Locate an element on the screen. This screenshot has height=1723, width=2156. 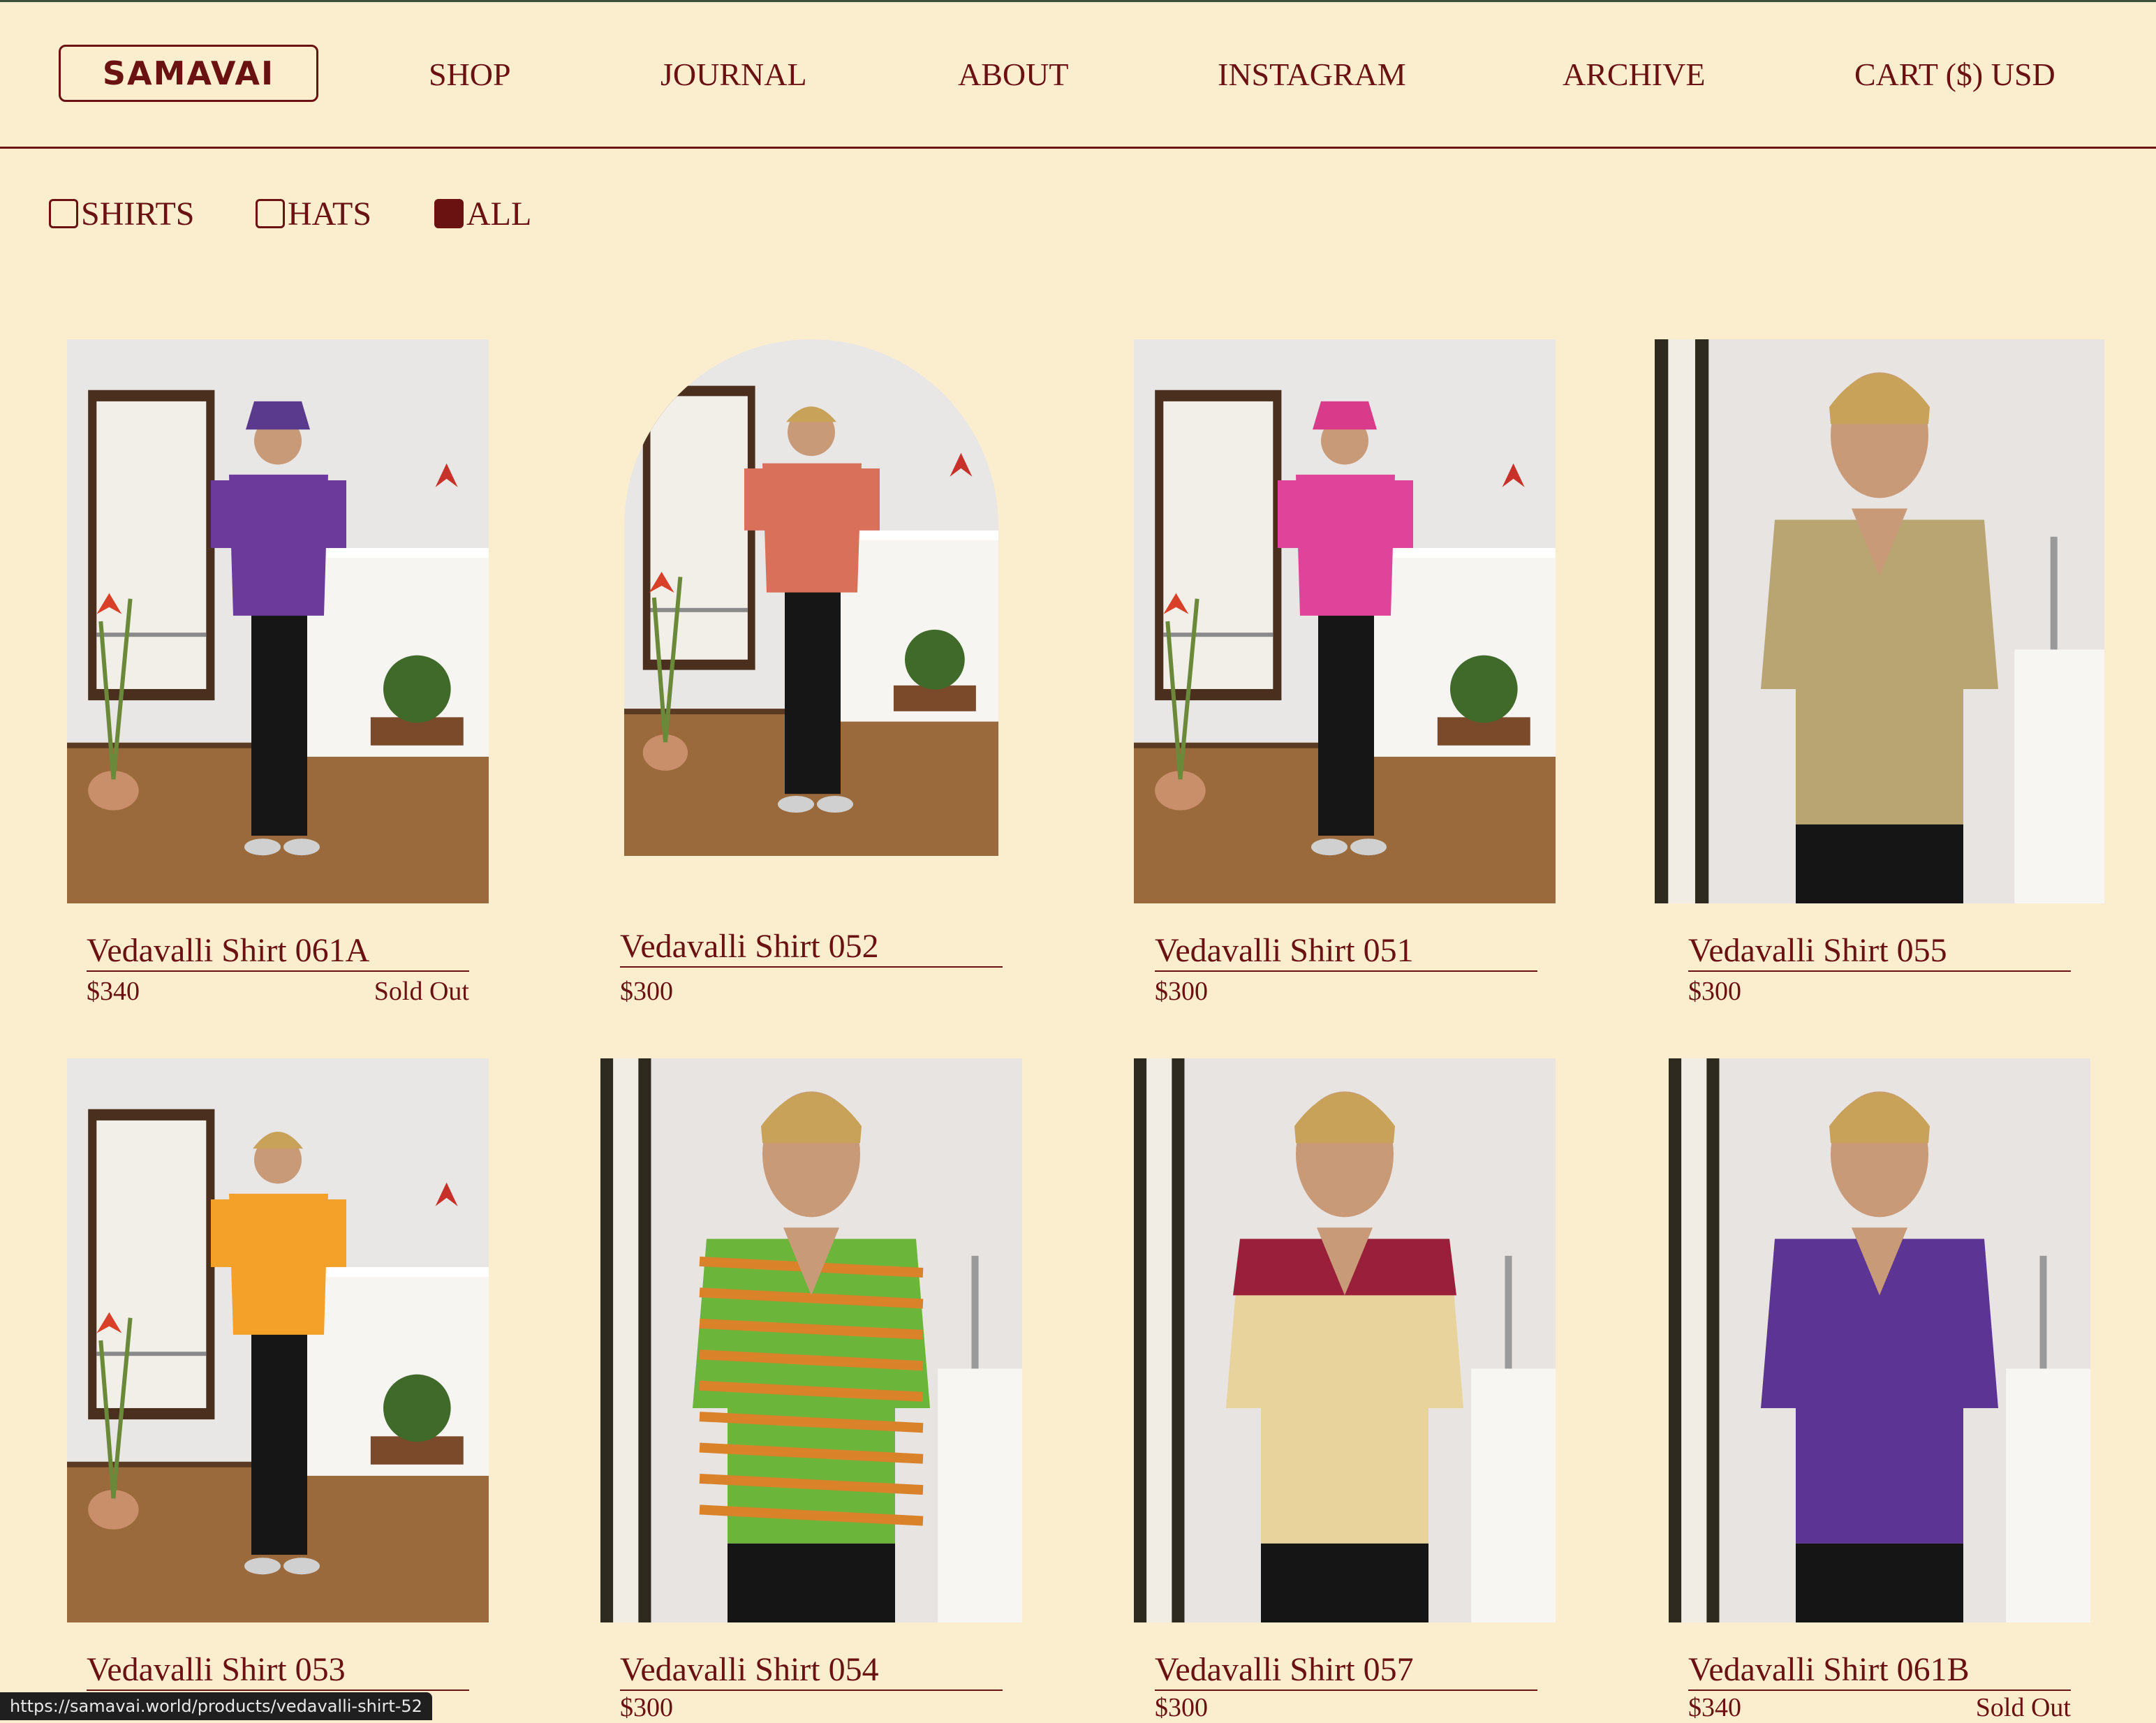
product-title: Vedavalli Shirt 054 is located at coordinates (811, 1670).